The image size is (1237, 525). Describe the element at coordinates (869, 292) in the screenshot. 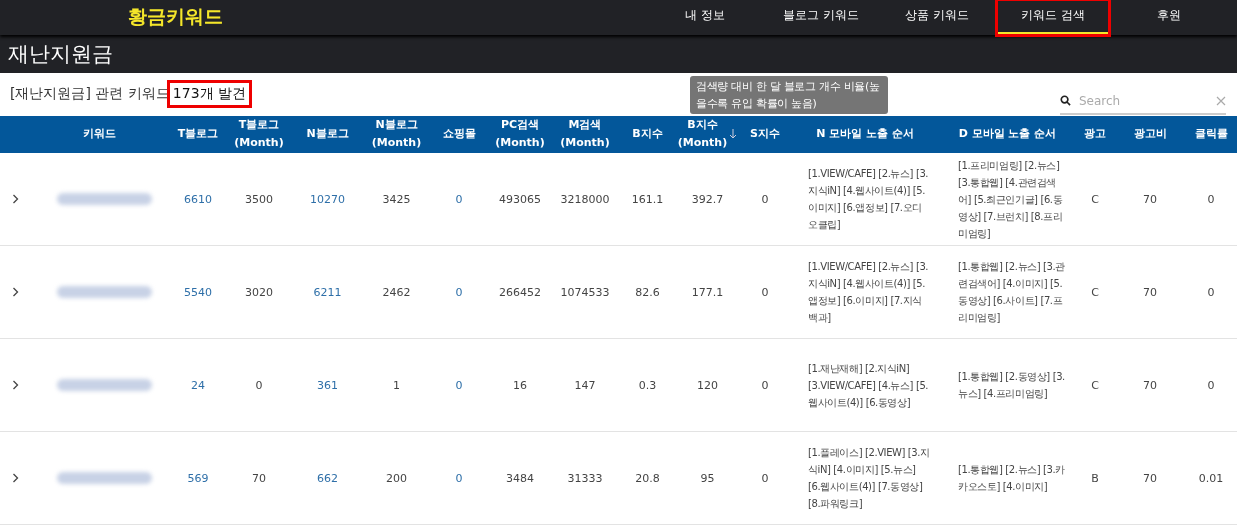

I see `table-cell-text: [1.VIEW/CAFE] [2.뉴스] [3.지식iN] [4.웹사이트(4)] [5.앱정보] [6.이미지] [7.지식백과]` at that location.